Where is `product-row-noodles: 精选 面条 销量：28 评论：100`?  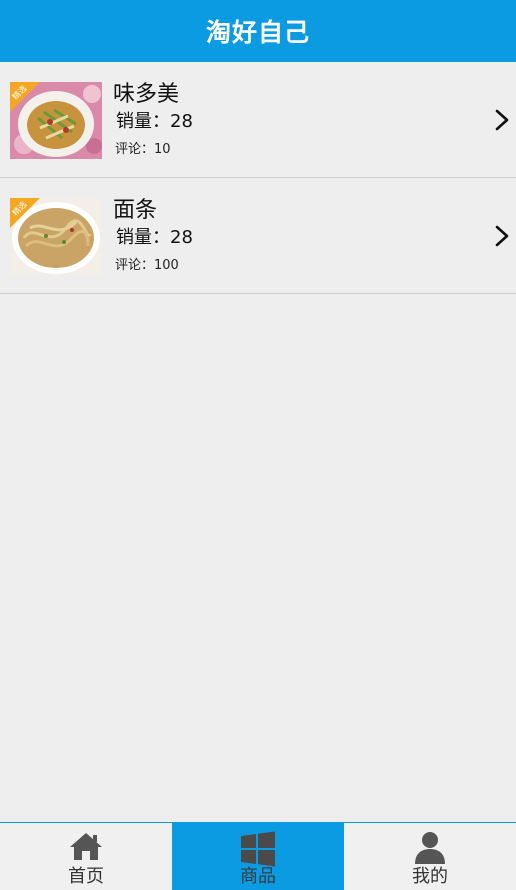 product-row-noodles: 精选 面条 销量：28 评论：100 is located at coordinates (258, 236).